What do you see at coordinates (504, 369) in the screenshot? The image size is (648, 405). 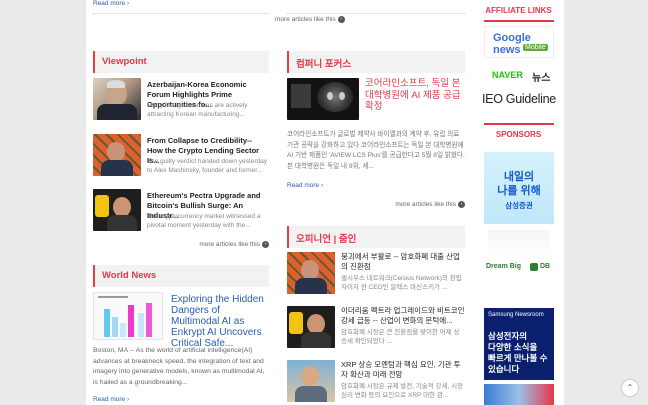 I see `ad-headline: 있습니다` at bounding box center [504, 369].